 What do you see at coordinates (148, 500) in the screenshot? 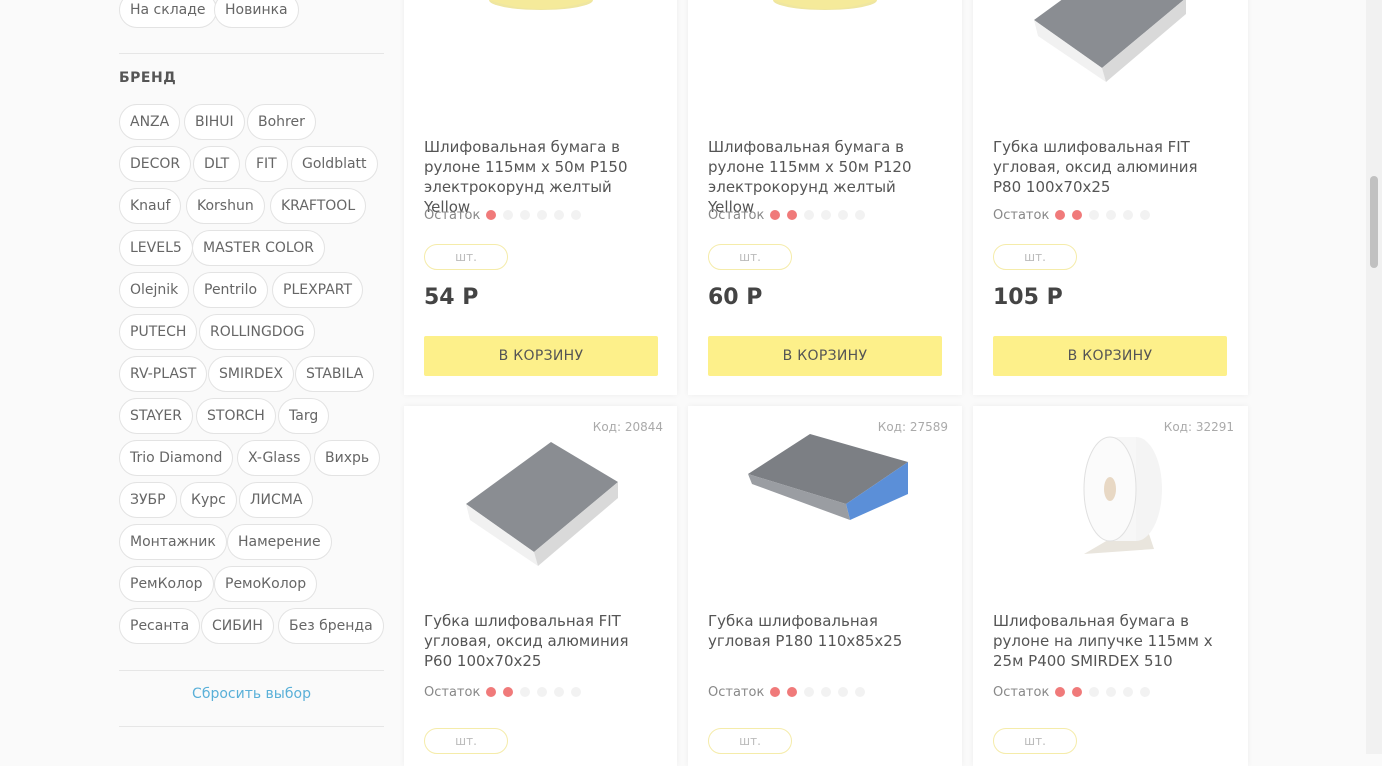
I see `brand-chip: ЗУБР` at bounding box center [148, 500].